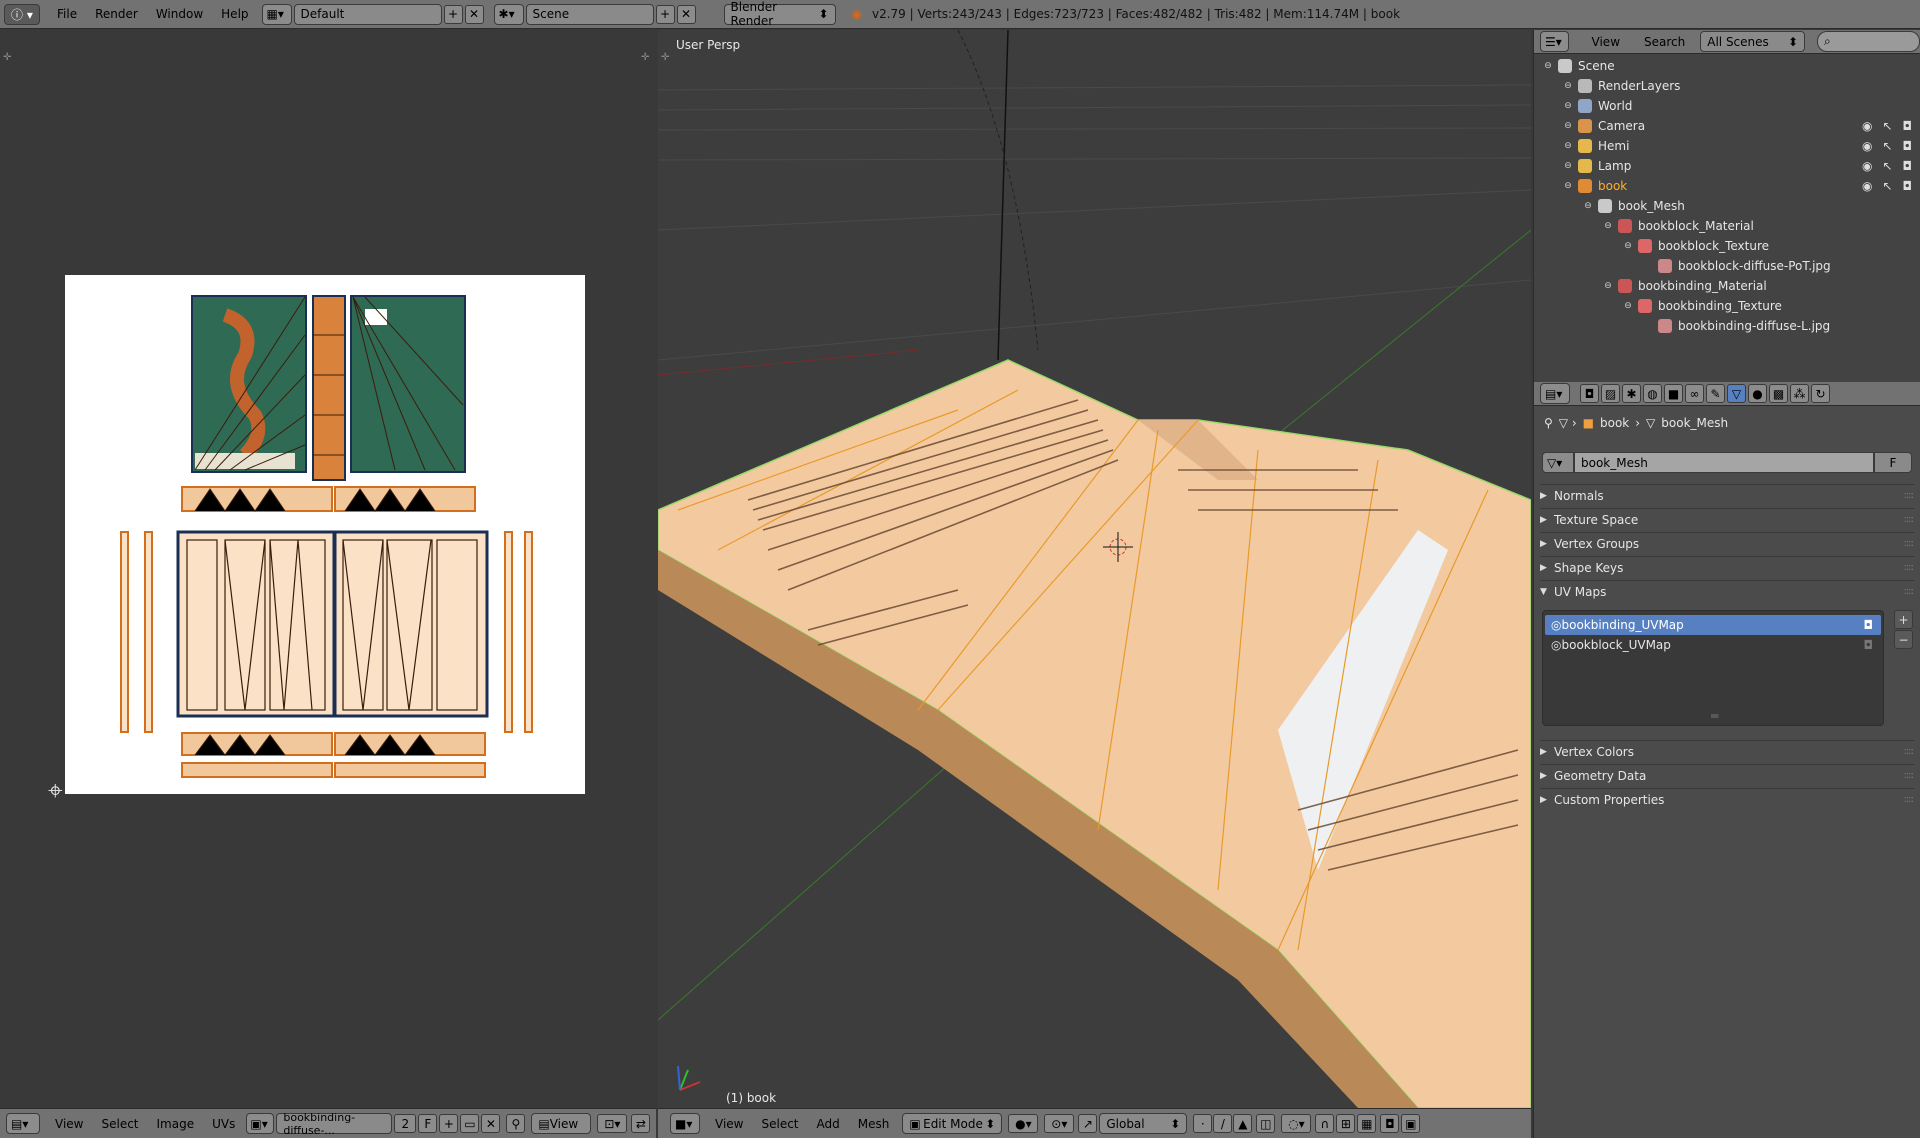 This screenshot has width=1920, height=1138. I want to click on vp-menu-select: Select, so click(779, 1124).